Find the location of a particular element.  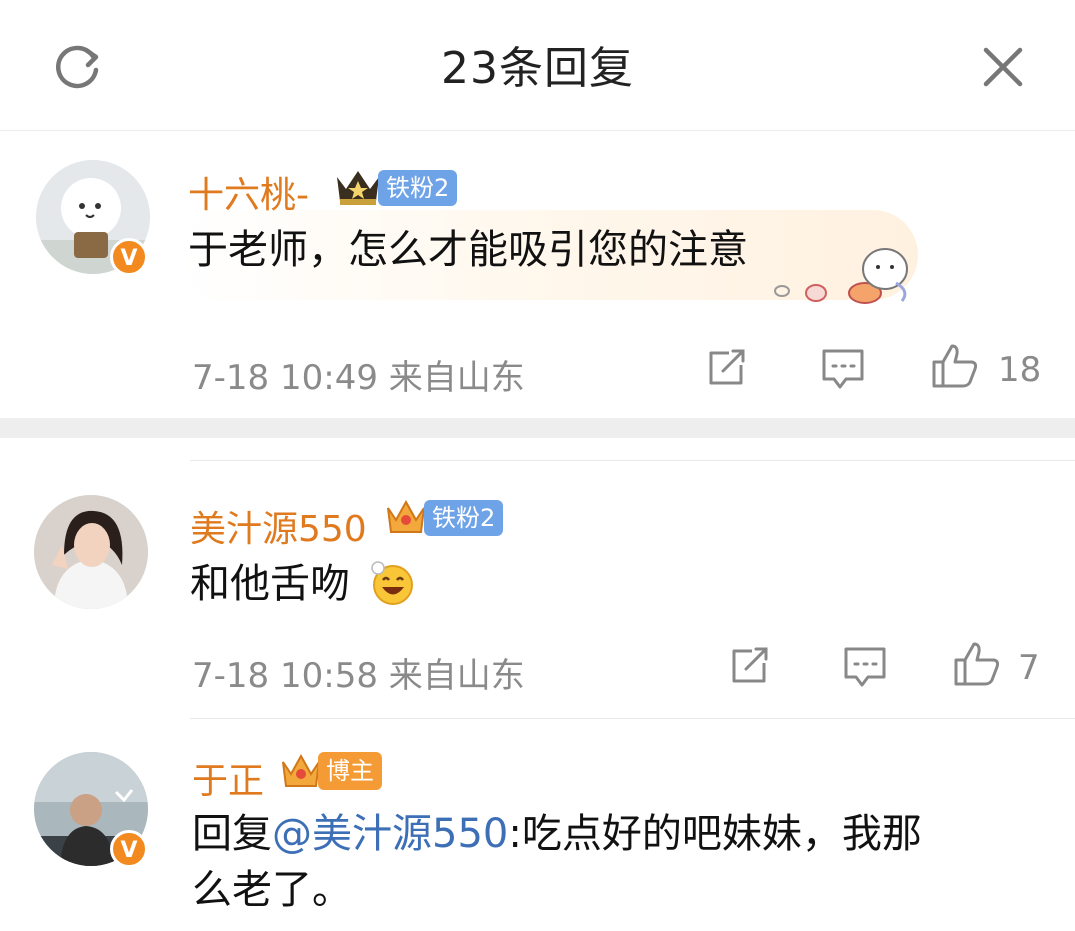

comment-text-line1: 回复@美汁源550:吃点好的吧妹妹，我那 is located at coordinates (557, 834).